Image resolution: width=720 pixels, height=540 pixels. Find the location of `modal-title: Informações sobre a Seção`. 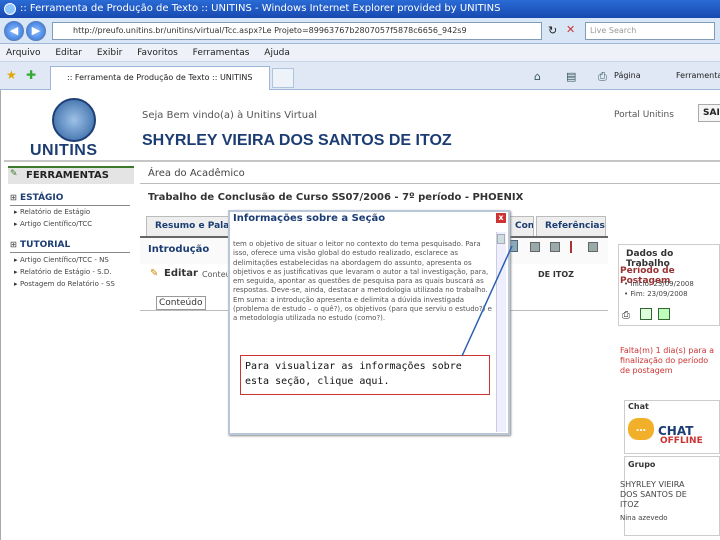

modal-title: Informações sobre a Seção is located at coordinates (309, 218).